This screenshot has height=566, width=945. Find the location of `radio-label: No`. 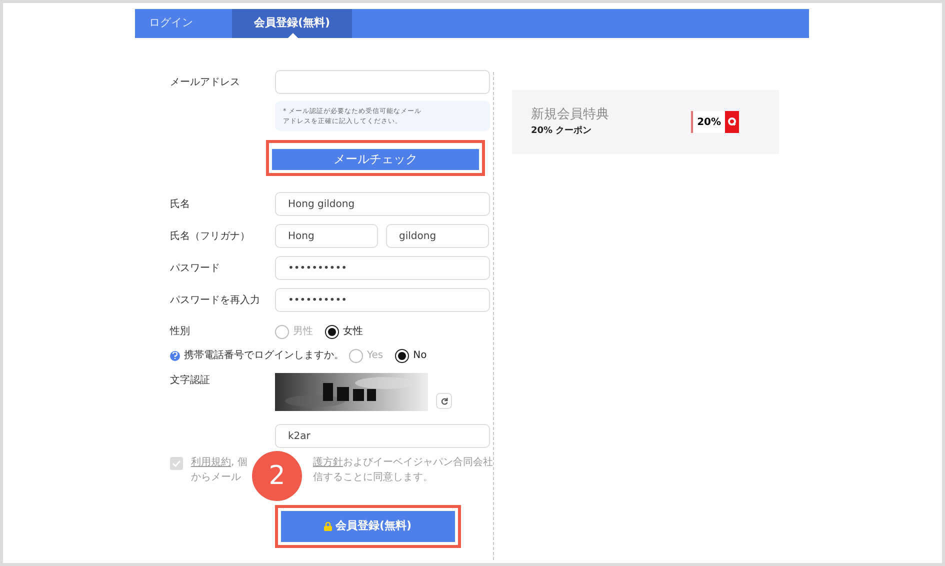

radio-label: No is located at coordinates (420, 356).